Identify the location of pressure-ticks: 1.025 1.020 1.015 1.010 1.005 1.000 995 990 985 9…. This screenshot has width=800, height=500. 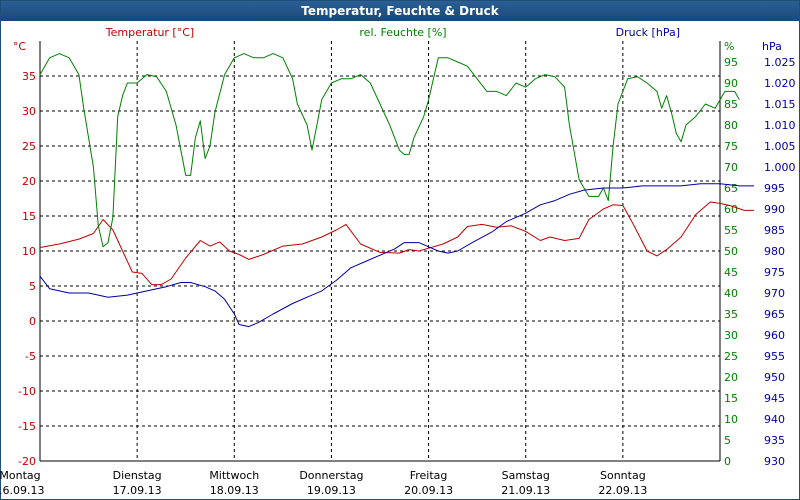
(780, 262).